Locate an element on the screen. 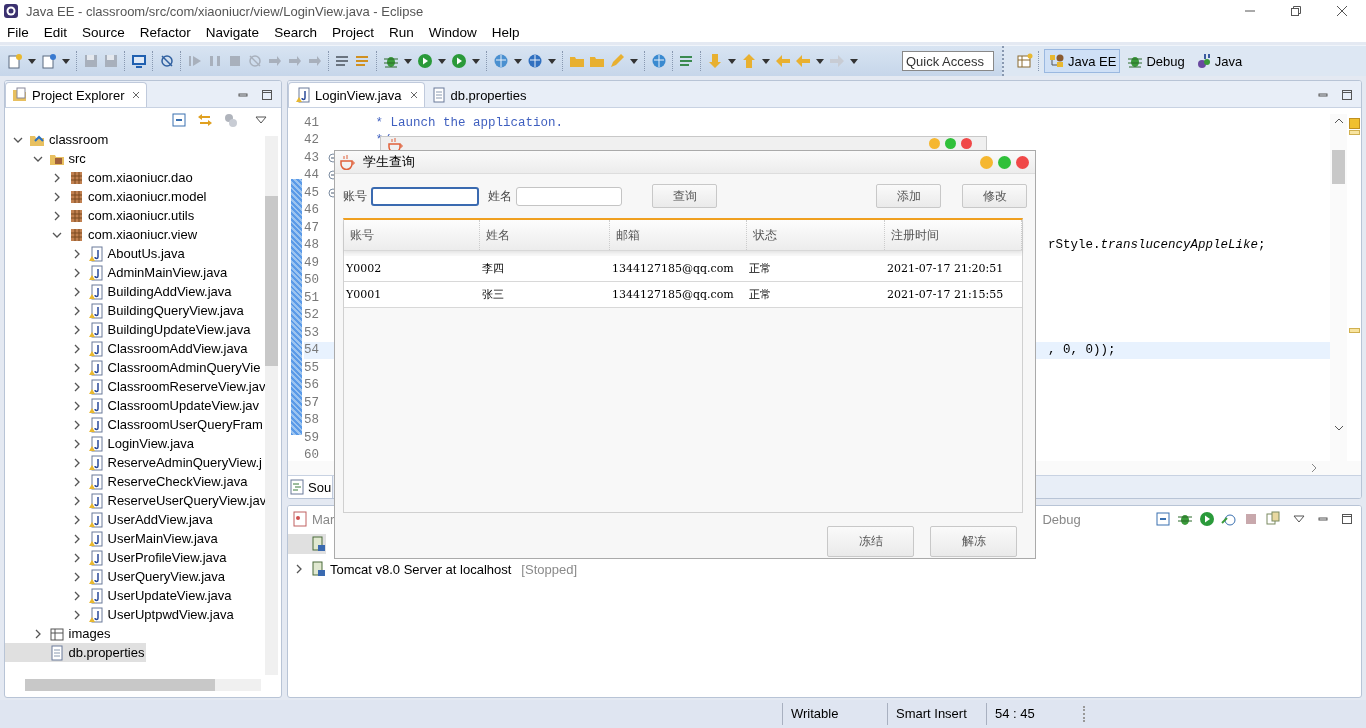 This screenshot has width=1366, height=728. column-header: 注册时间 is located at coordinates (953, 235).